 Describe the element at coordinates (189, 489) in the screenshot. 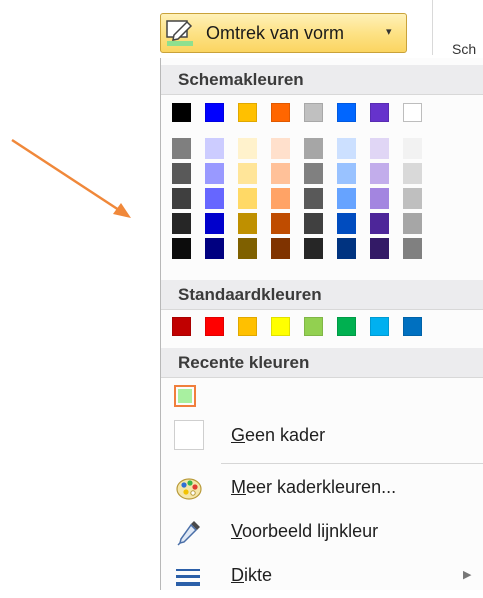

I see `palette-icon` at that location.